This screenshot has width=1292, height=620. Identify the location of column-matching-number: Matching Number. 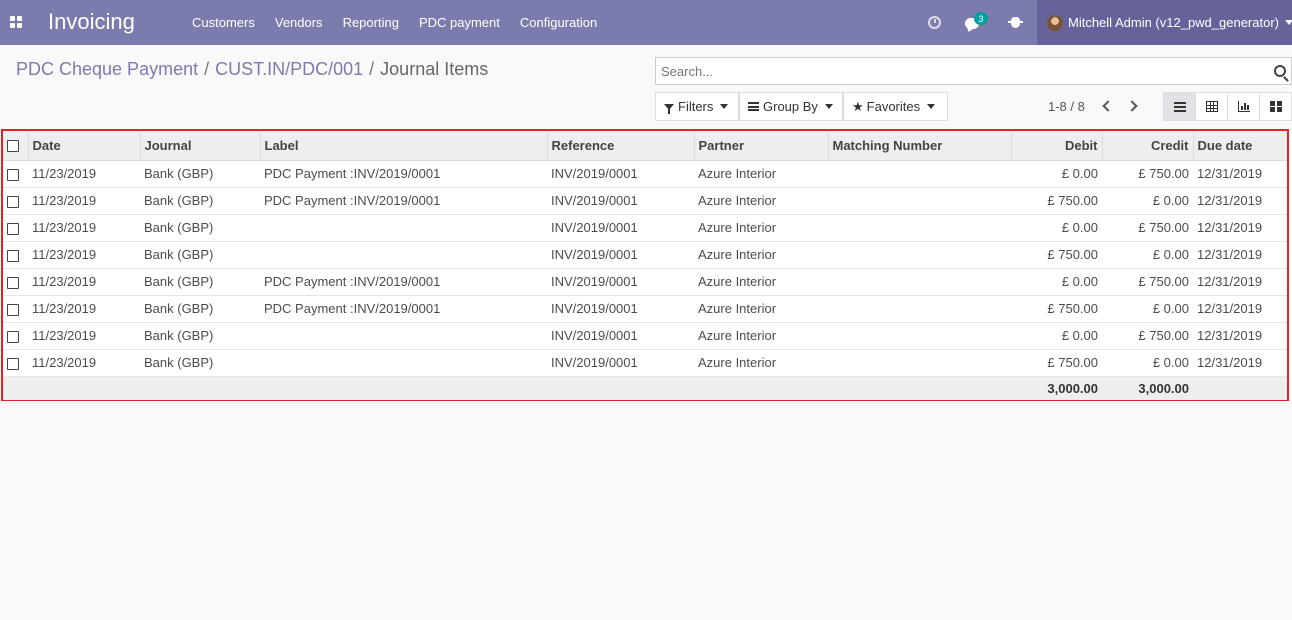
(920, 146).